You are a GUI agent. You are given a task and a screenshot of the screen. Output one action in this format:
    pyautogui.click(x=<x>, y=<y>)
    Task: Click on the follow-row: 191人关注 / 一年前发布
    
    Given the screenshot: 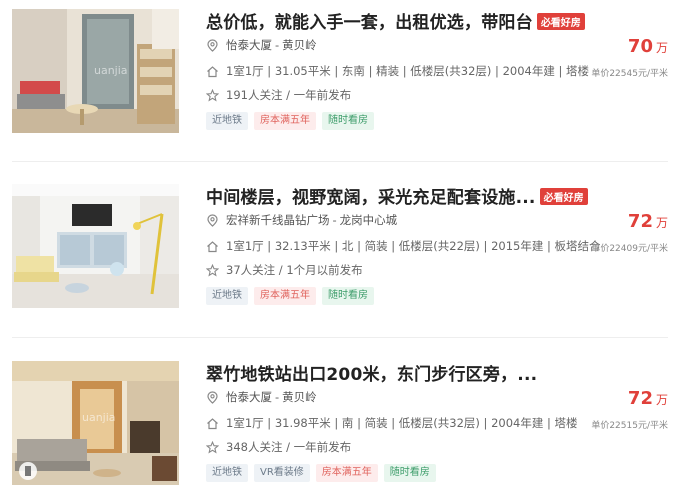 What is the action you would take?
    pyautogui.click(x=278, y=95)
    